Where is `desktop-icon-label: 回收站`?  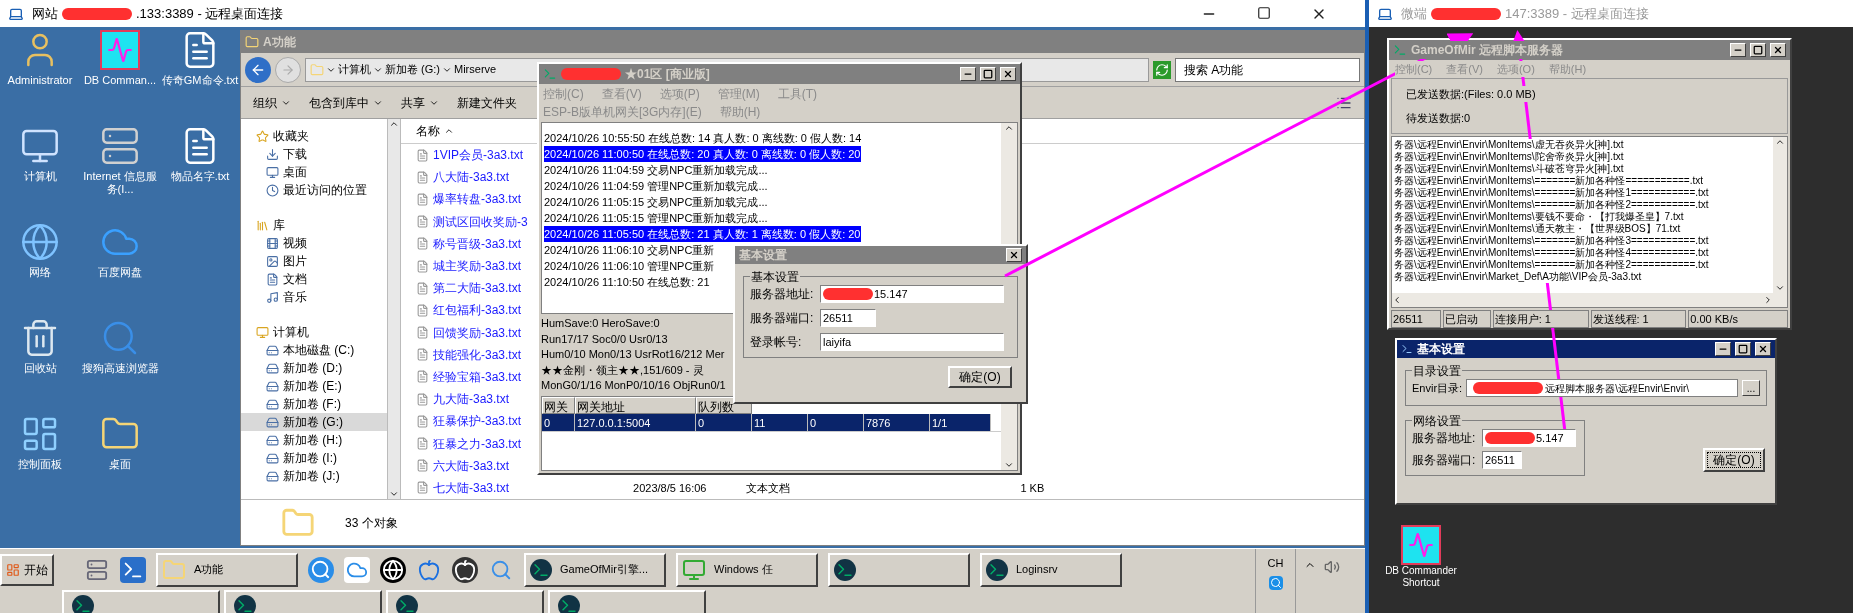 desktop-icon-label: 回收站 is located at coordinates (40, 368).